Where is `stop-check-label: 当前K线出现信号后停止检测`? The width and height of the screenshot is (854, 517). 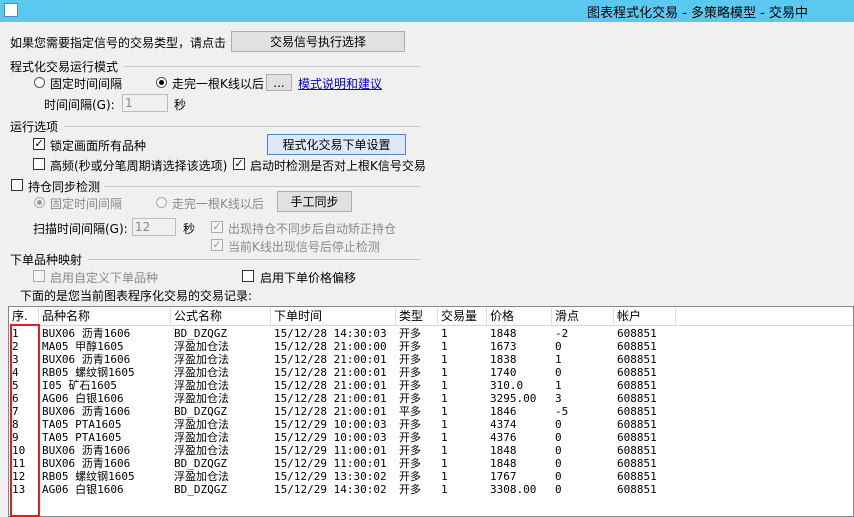 stop-check-label: 当前K线出现信号后停止检测 is located at coordinates (304, 247).